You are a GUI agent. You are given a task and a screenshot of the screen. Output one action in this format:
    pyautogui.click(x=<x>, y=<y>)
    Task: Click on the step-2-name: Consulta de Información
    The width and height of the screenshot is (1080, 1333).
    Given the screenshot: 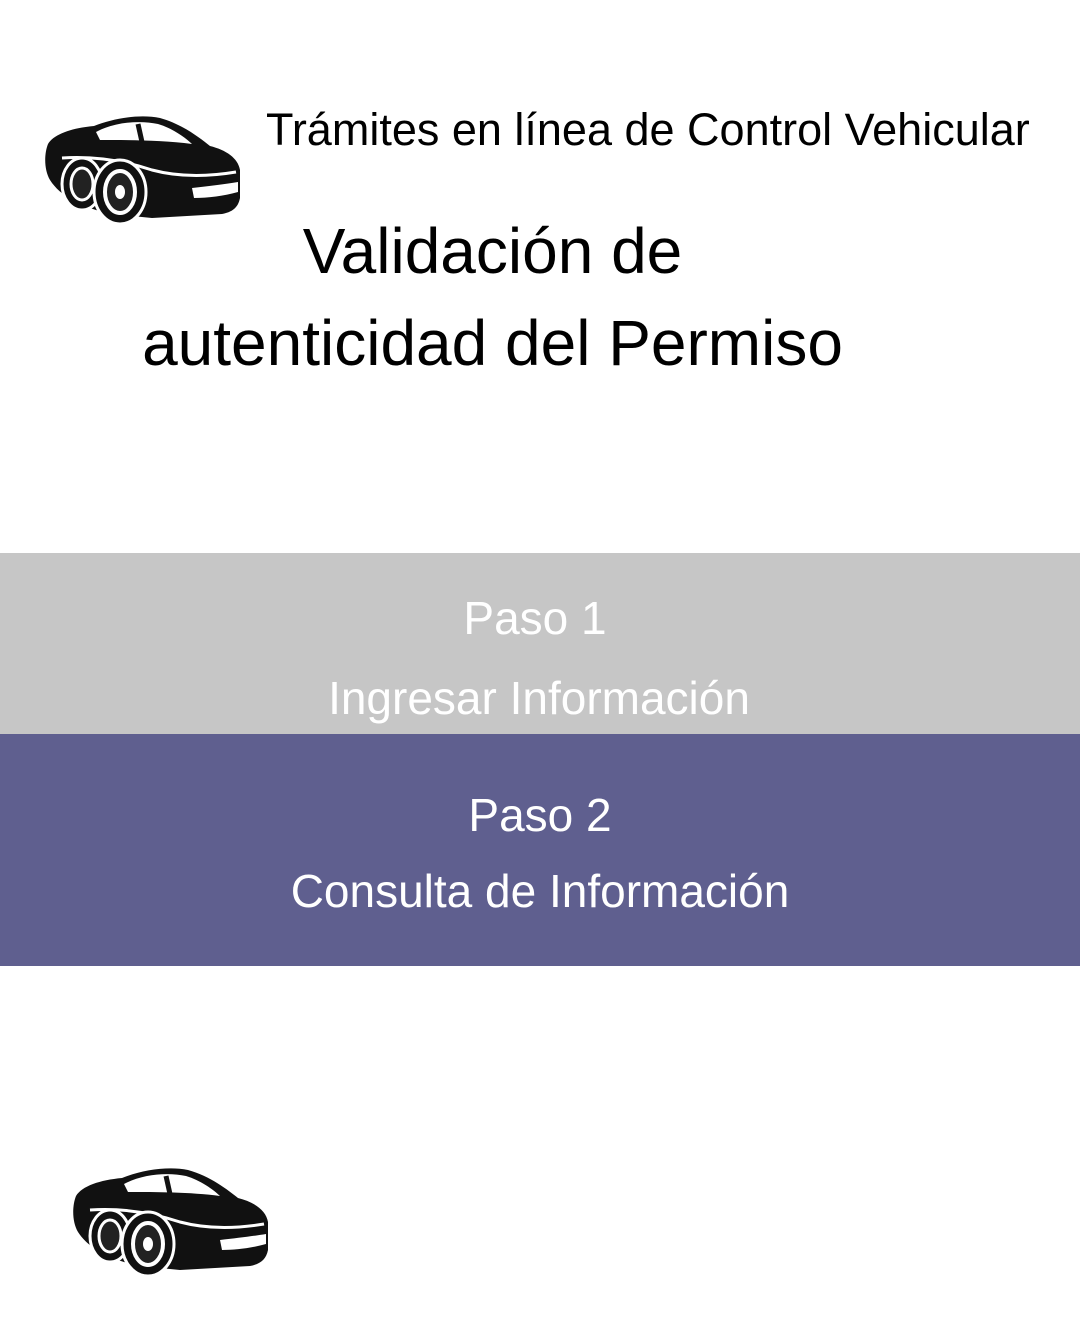 What is the action you would take?
    pyautogui.click(x=540, y=891)
    